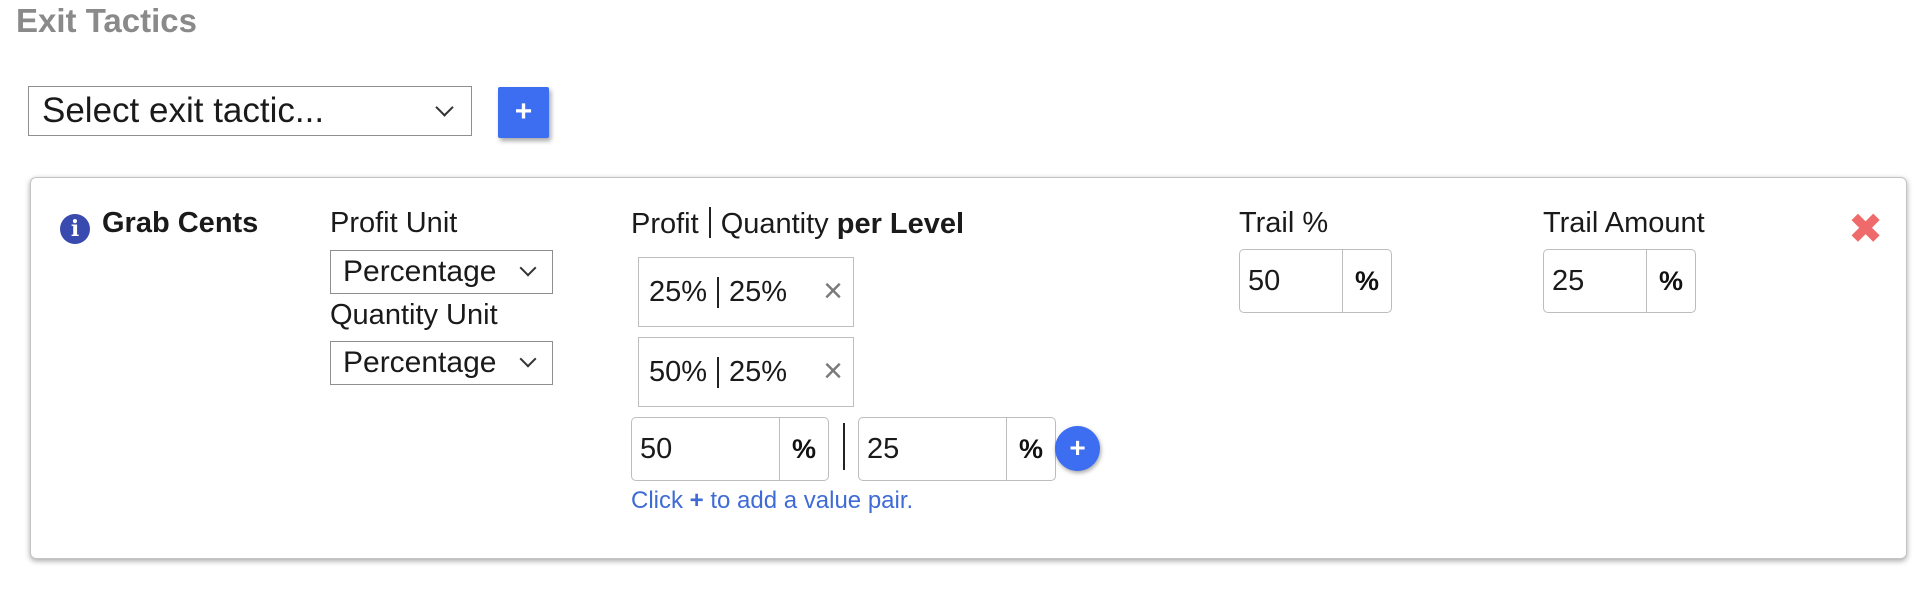 The image size is (1917, 592). I want to click on profit-unit-select: Percentage, so click(441, 272).